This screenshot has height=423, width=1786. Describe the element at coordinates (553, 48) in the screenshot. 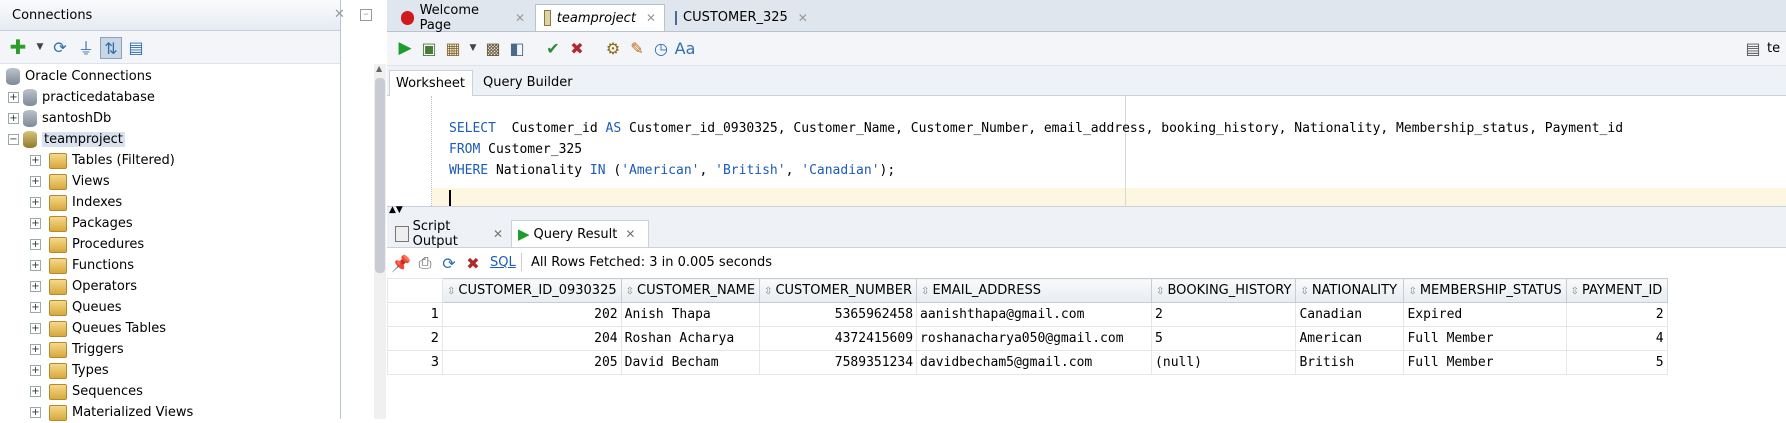

I see `commit-transaction-icon: ✔` at that location.